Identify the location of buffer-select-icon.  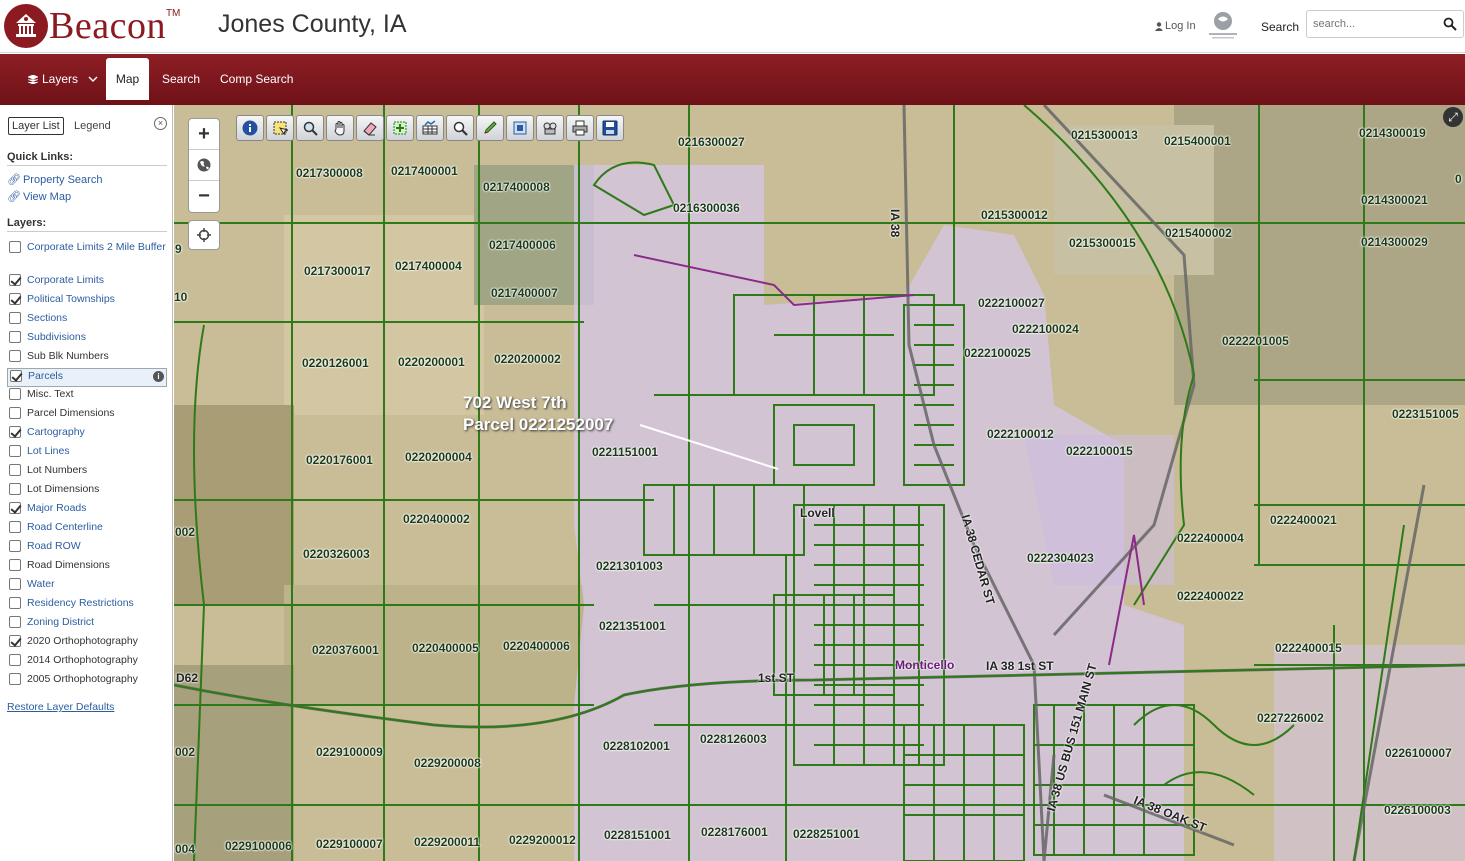
(400, 128).